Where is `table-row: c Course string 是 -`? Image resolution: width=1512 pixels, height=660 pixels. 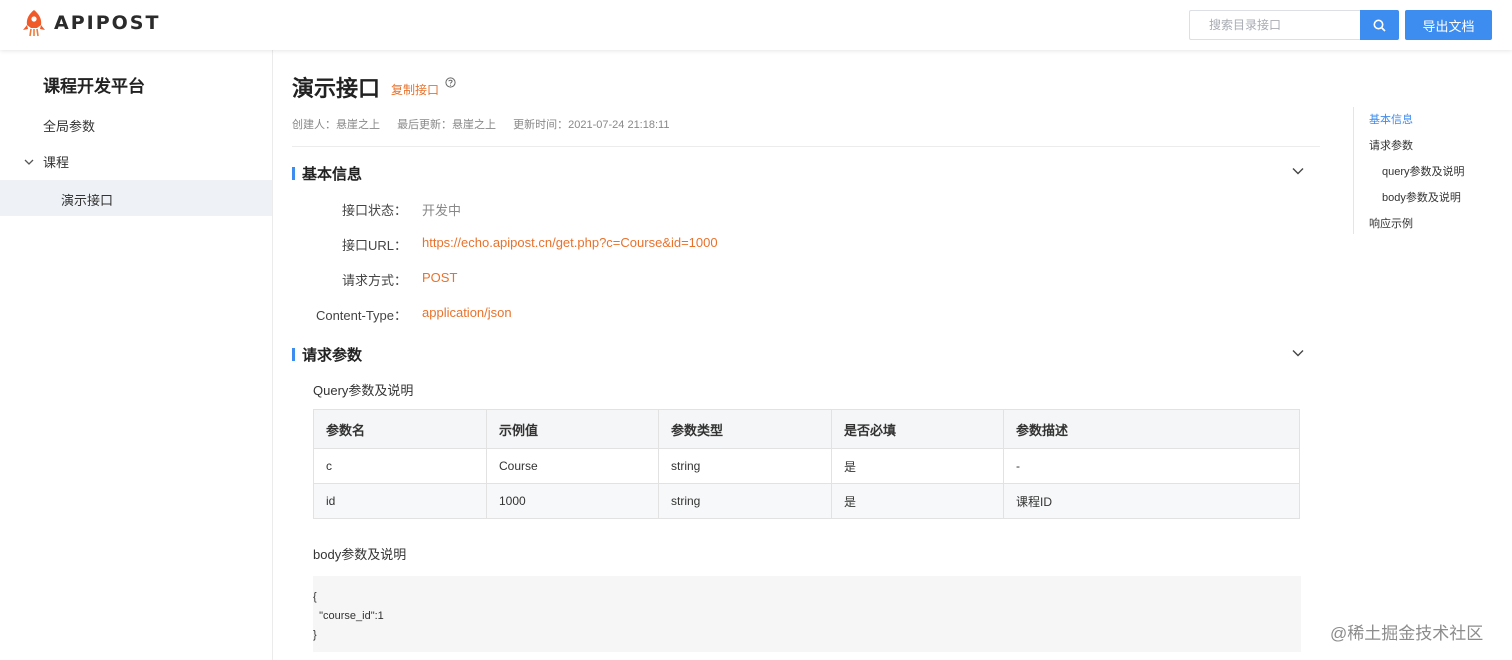 table-row: c Course string 是 - is located at coordinates (806, 466).